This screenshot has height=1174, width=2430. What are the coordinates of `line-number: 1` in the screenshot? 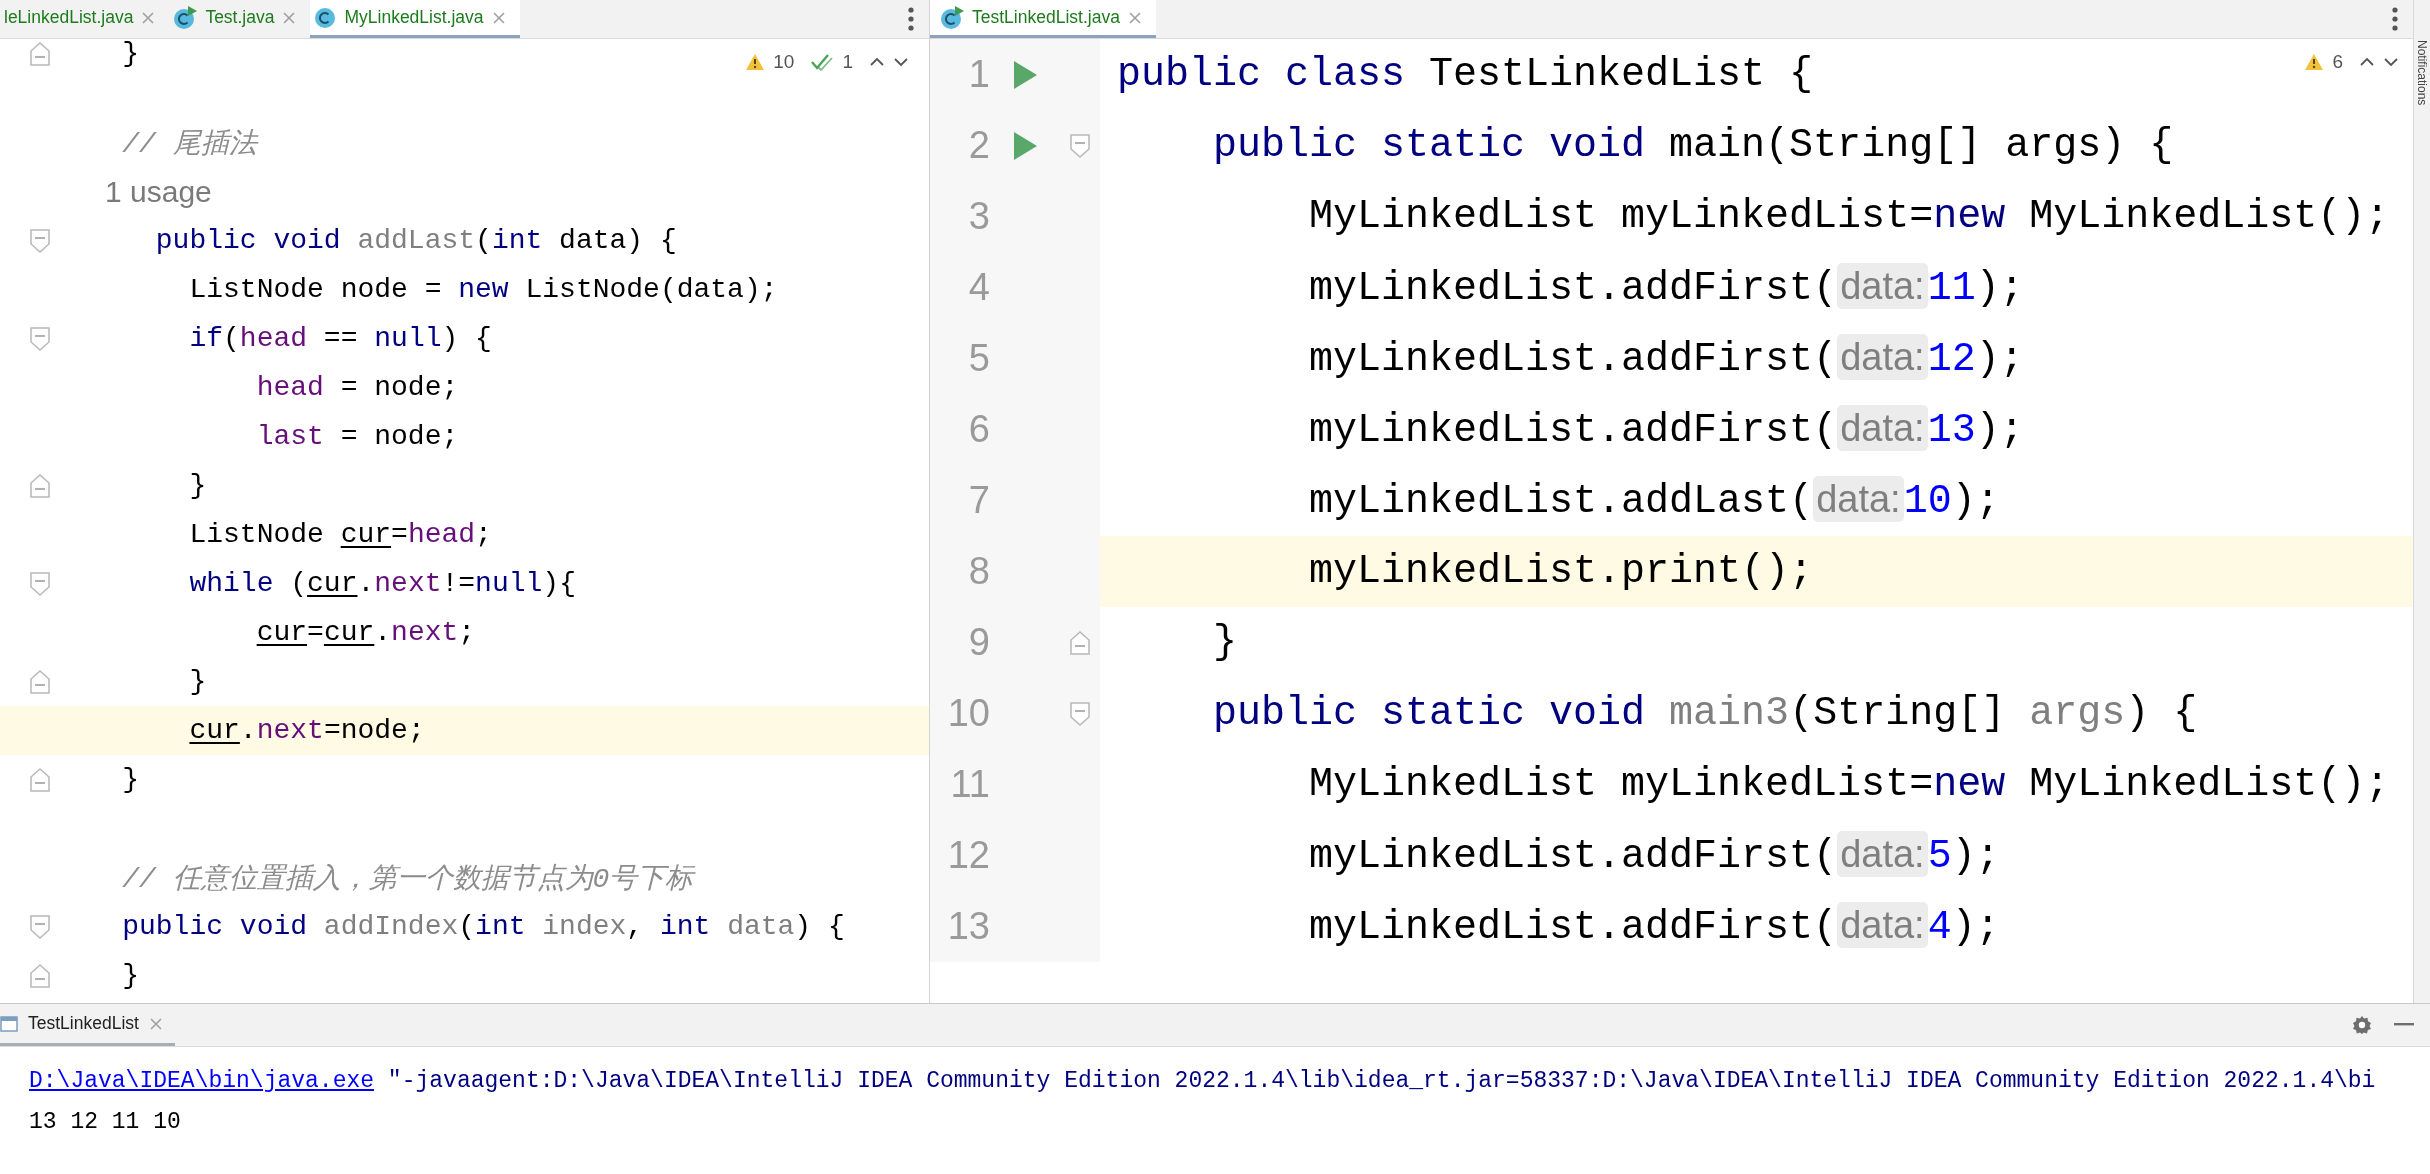 It's located at (978, 74).